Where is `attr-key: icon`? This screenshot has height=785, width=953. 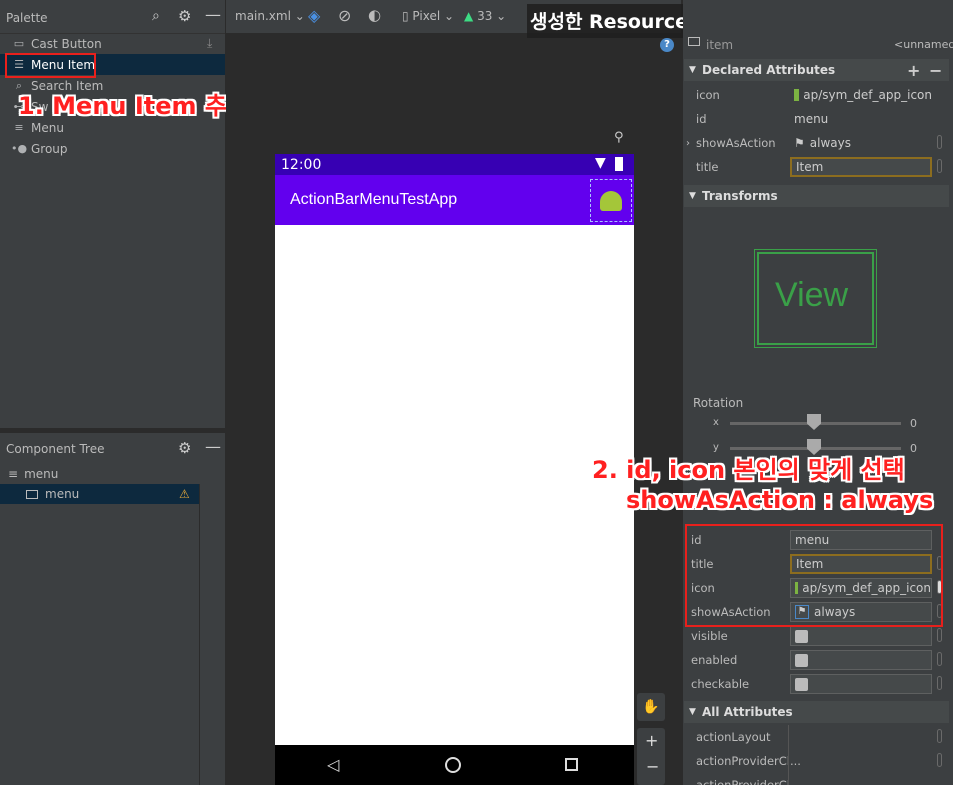
attr-key: icon is located at coordinates (708, 95).